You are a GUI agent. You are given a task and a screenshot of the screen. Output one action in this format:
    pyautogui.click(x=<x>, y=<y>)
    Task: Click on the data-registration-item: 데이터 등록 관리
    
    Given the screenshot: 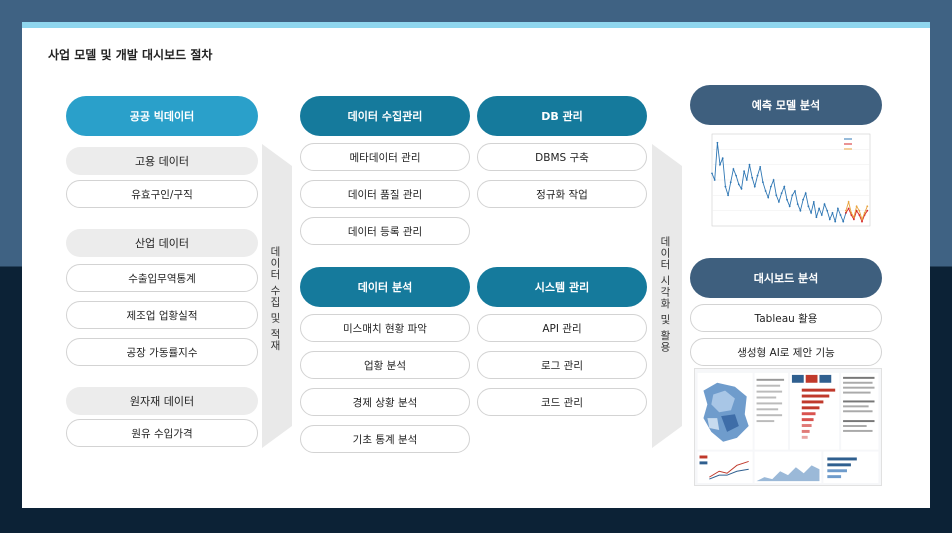 What is the action you would take?
    pyautogui.click(x=385, y=231)
    